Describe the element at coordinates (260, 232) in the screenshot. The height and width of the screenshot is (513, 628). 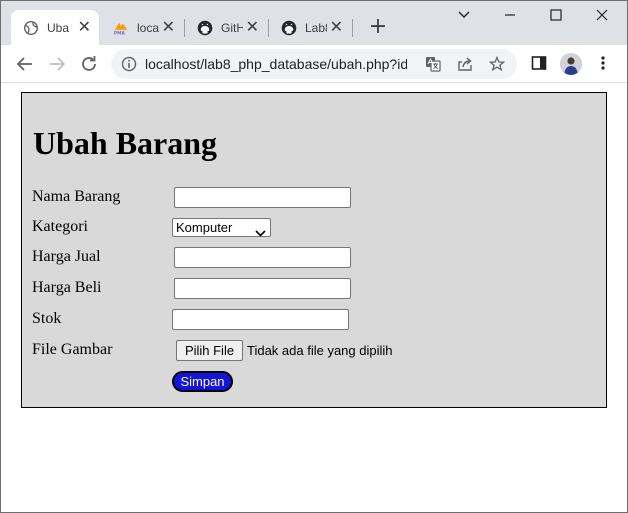
I see `chevron-down-icon` at that location.